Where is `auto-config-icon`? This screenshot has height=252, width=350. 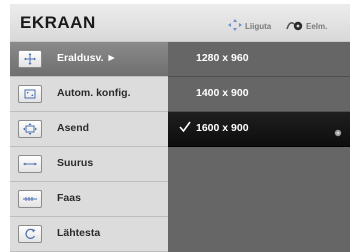
auto-config-icon is located at coordinates (30, 94).